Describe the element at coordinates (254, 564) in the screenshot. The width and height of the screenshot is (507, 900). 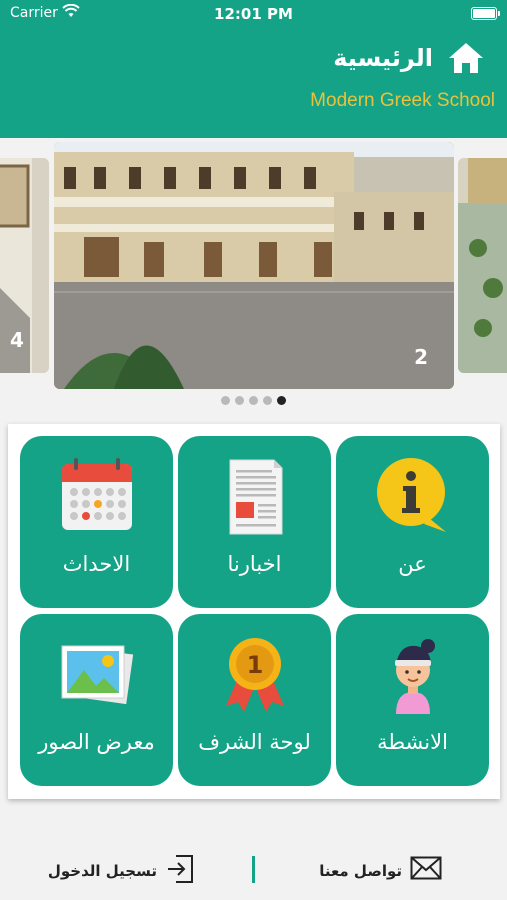
I see `tile-label: اخبارنا` at that location.